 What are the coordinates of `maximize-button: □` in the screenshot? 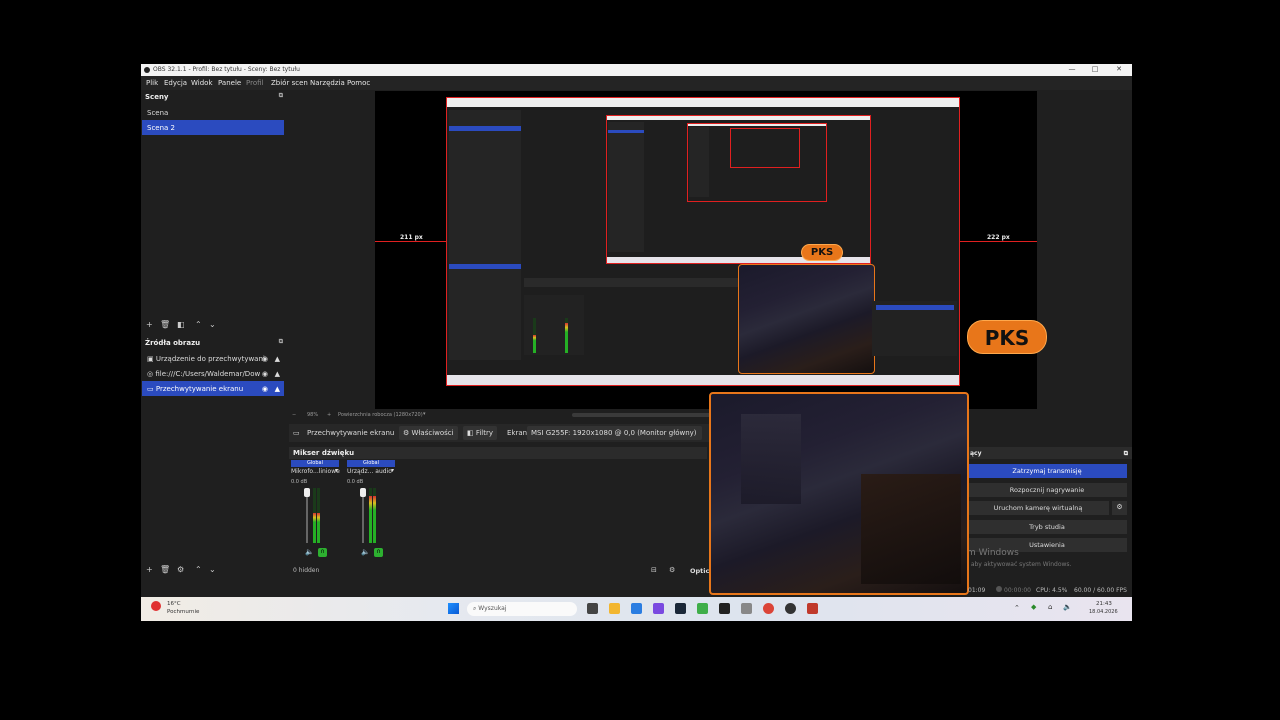 It's located at (1095, 69).